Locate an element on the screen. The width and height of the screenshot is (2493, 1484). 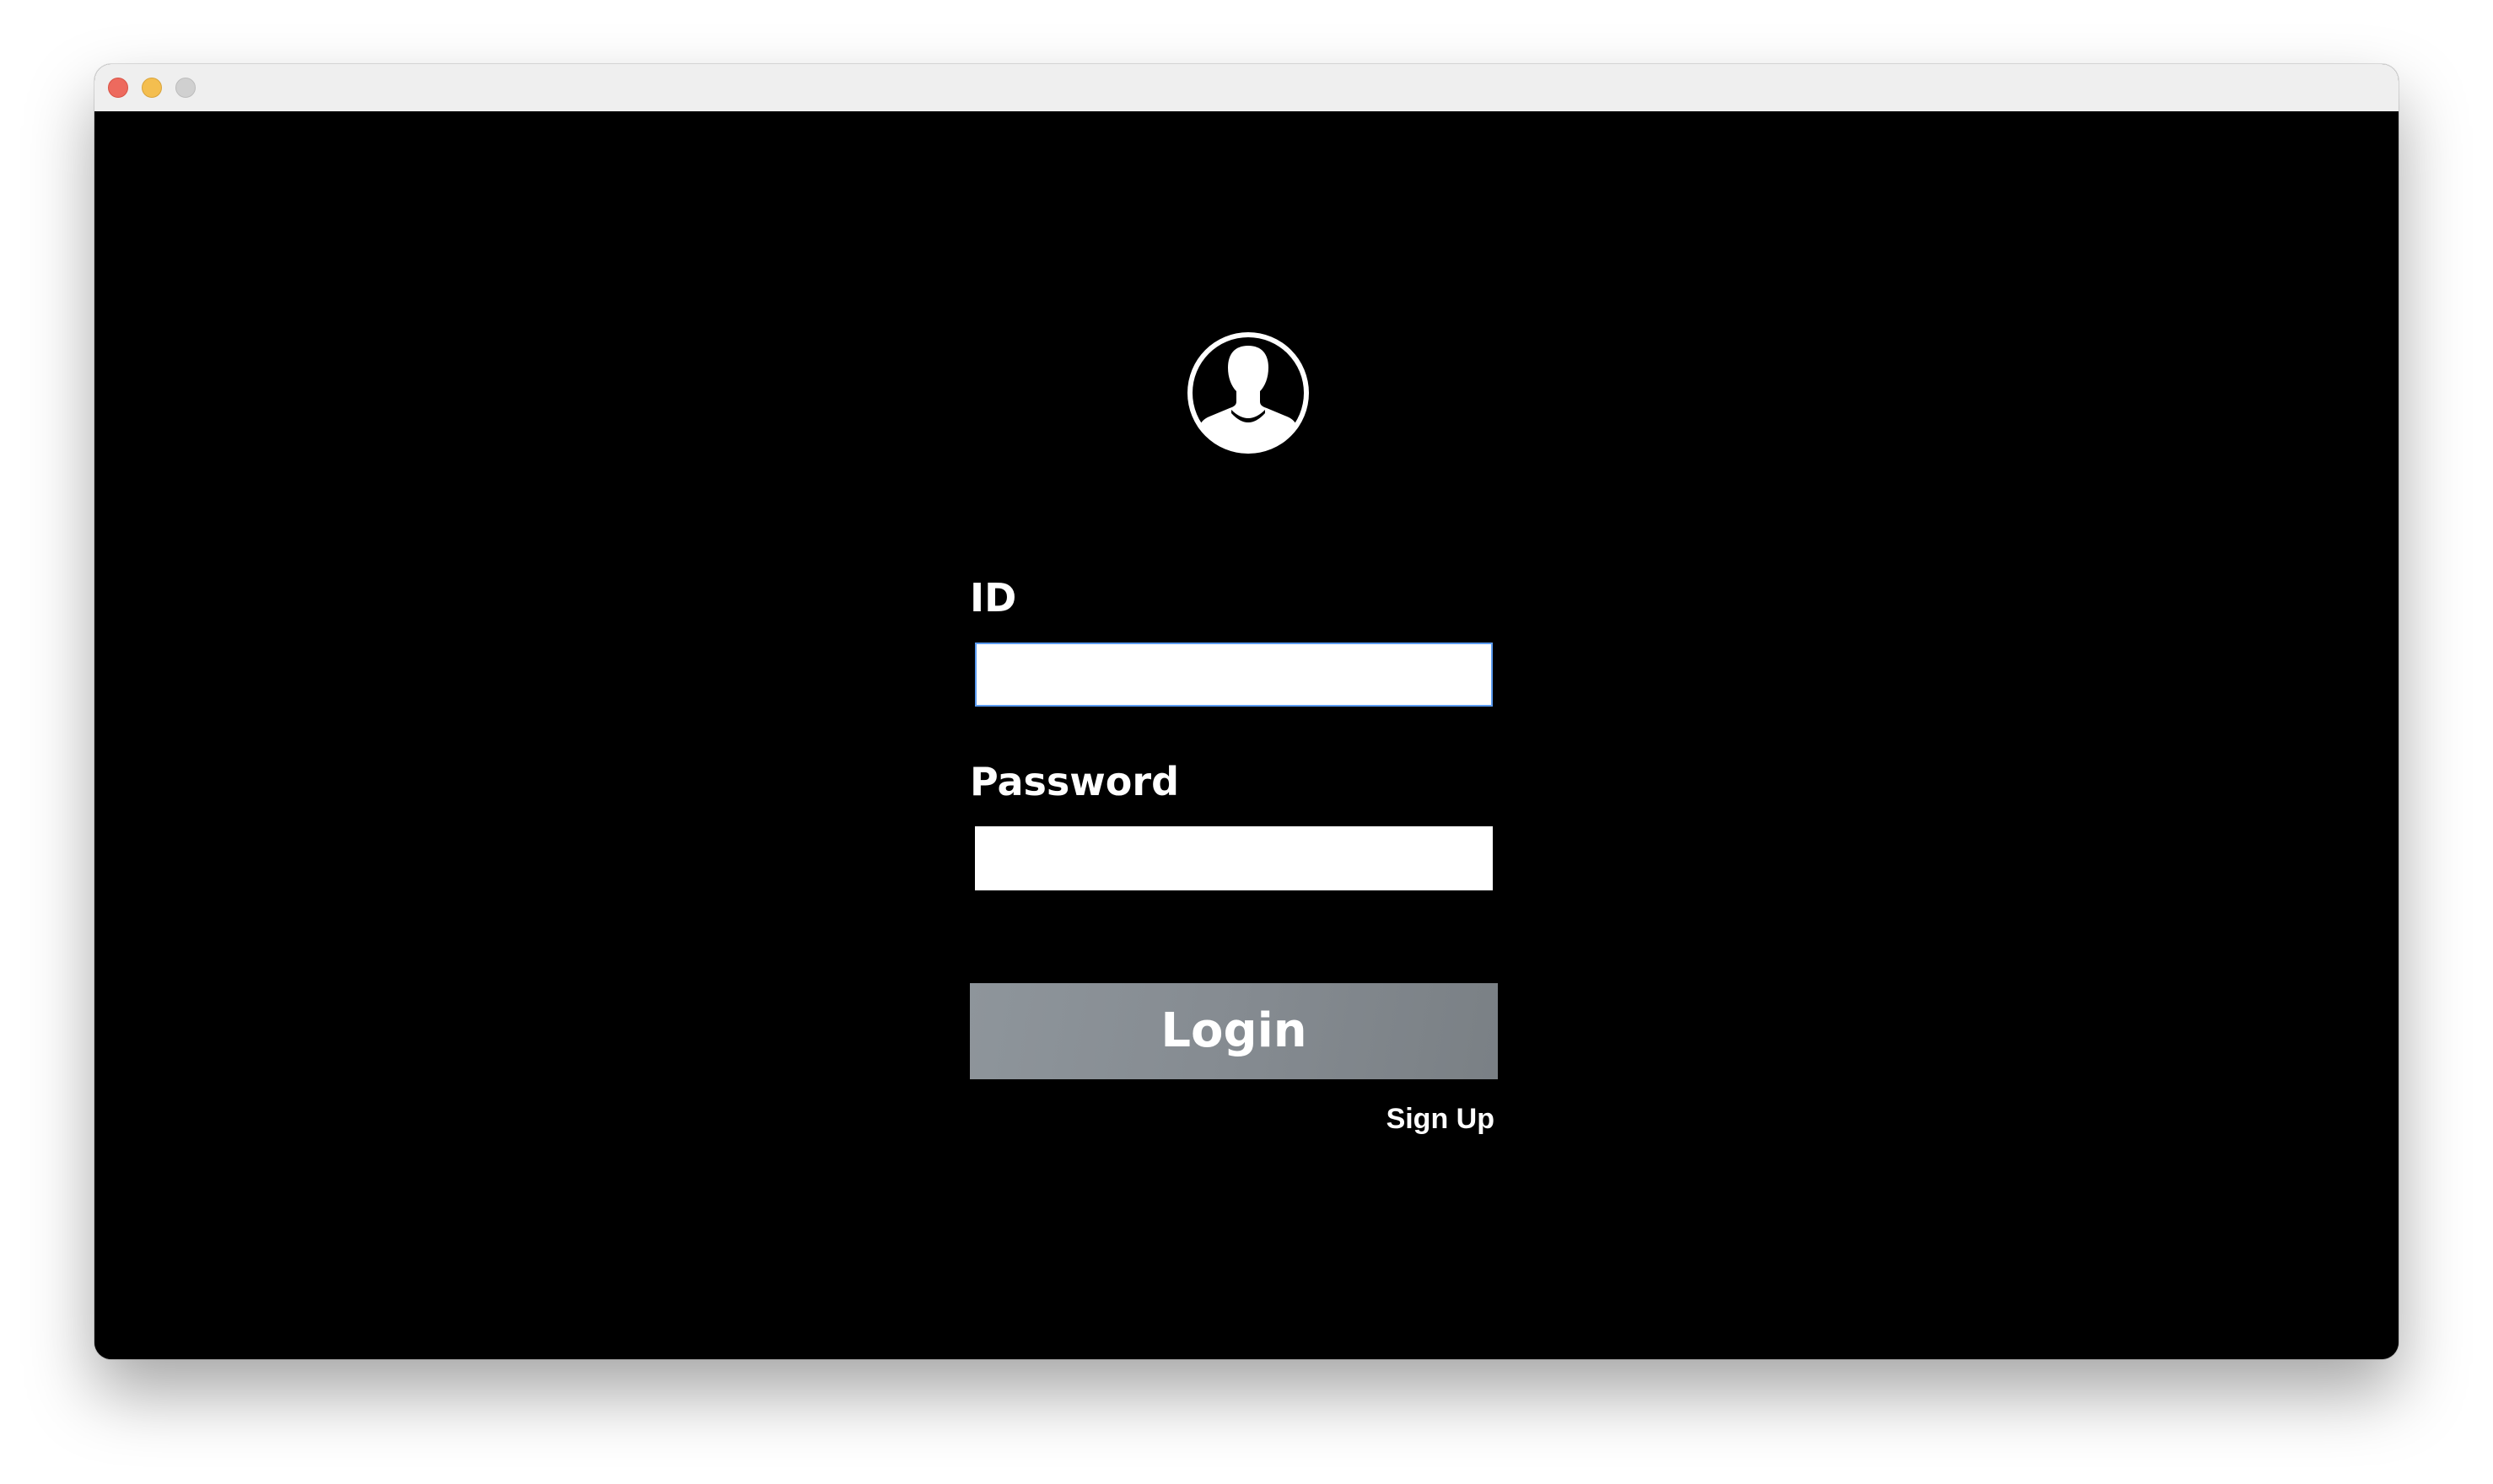
maximize-window-button is located at coordinates (185, 88).